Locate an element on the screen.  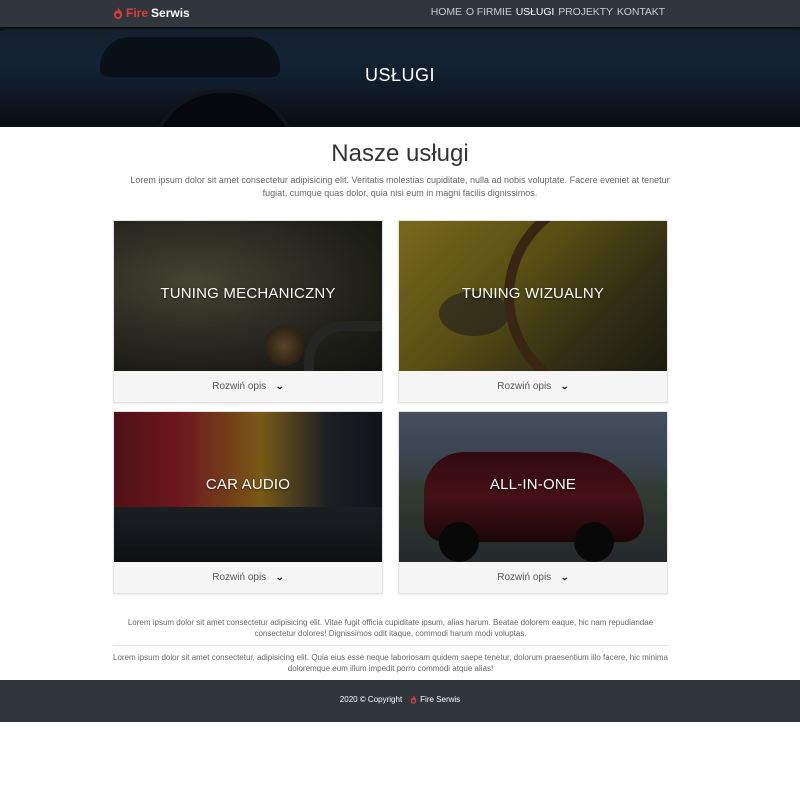
section-title: Nasze usługi is located at coordinates (400, 153).